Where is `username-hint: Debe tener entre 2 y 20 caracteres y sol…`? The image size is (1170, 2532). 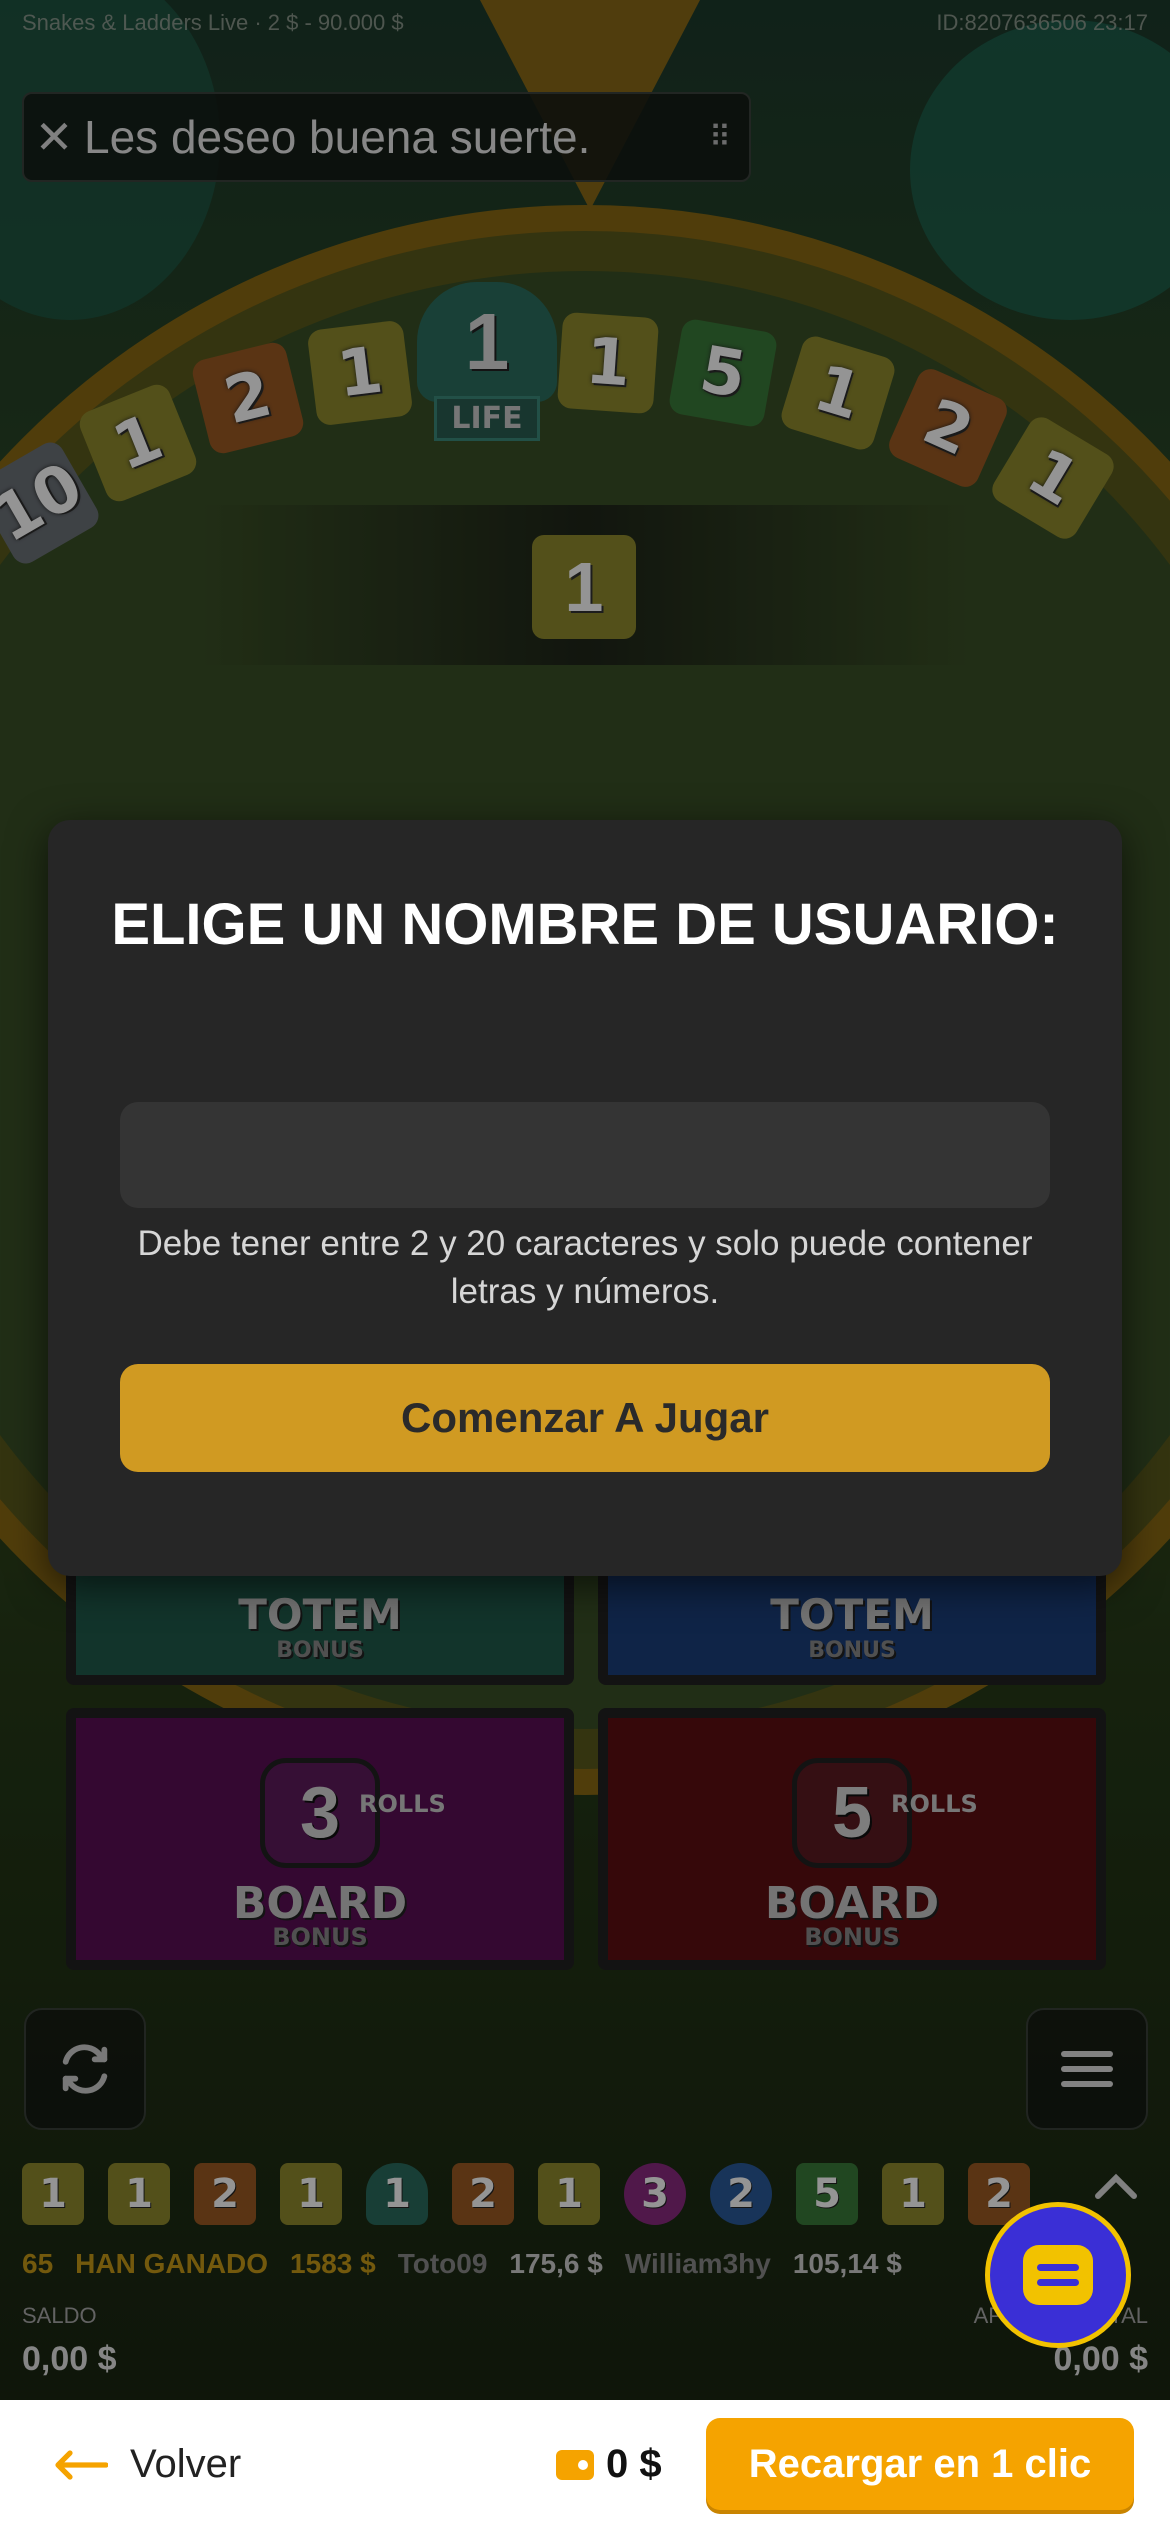
username-hint: Debe tener entre 2 y 20 caracteres y sol… is located at coordinates (585, 1267).